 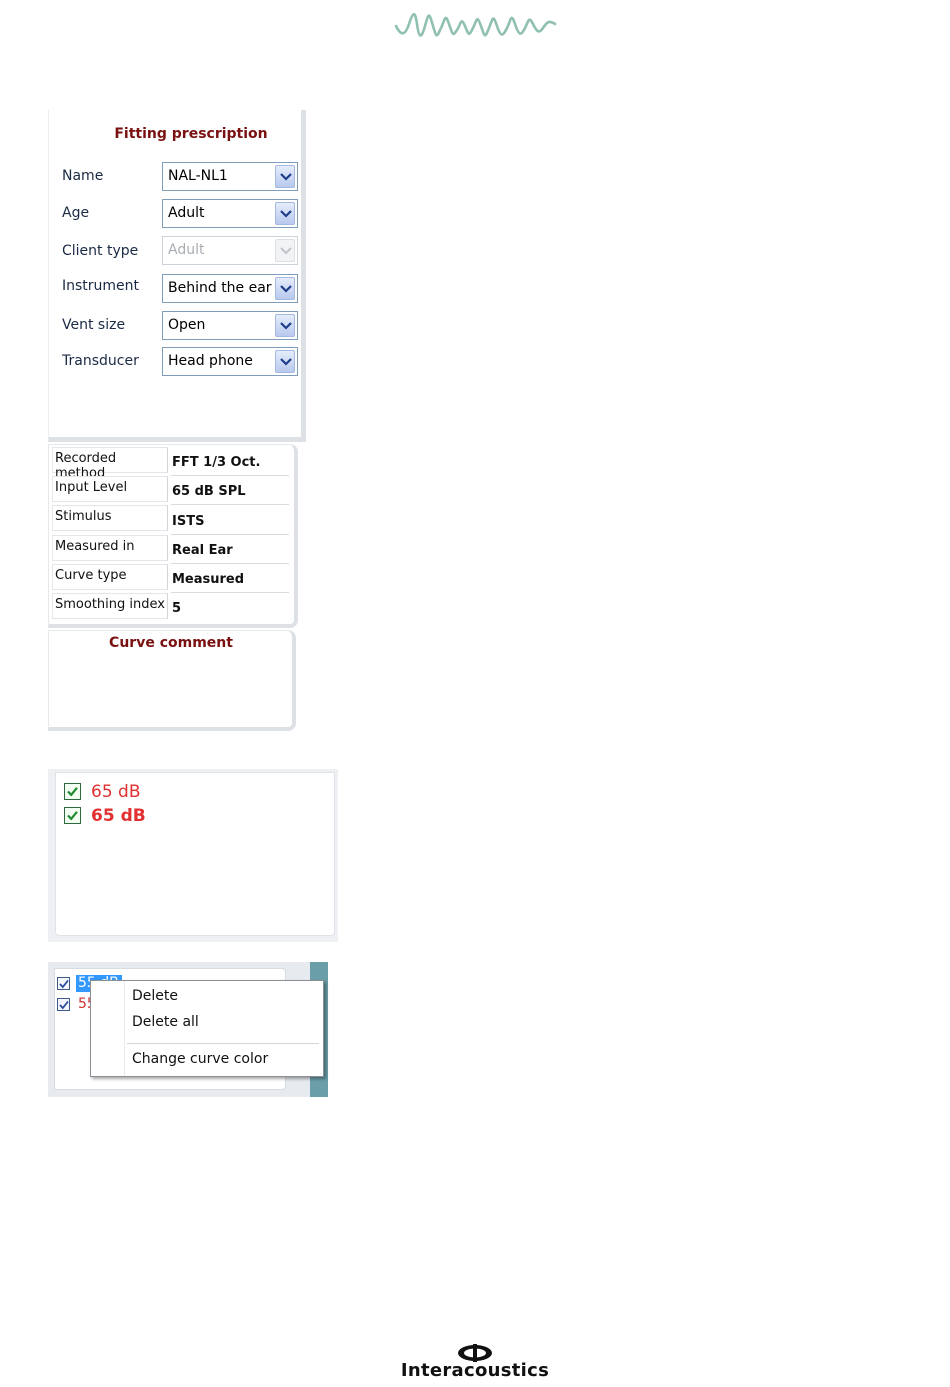 I want to click on age-select-value: Adult, so click(x=186, y=213).